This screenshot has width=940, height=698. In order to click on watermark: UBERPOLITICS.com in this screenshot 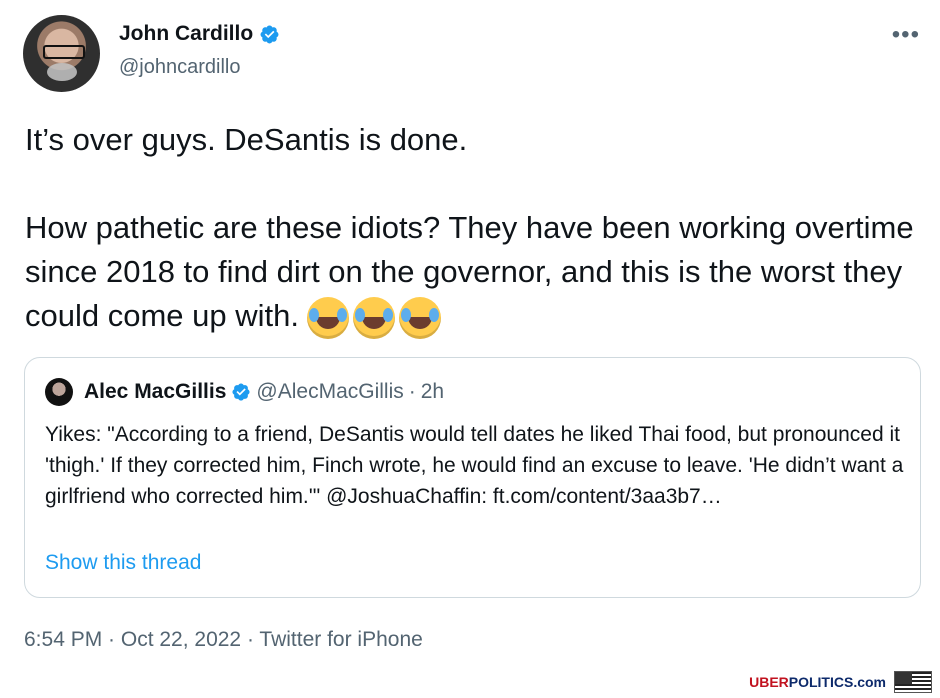, I will do `click(840, 682)`.